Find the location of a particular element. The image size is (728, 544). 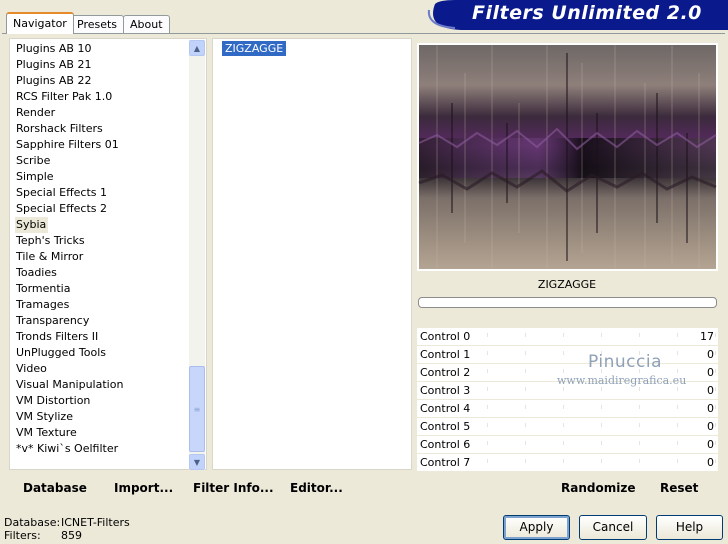

filters-label: Filters: is located at coordinates (22, 535).